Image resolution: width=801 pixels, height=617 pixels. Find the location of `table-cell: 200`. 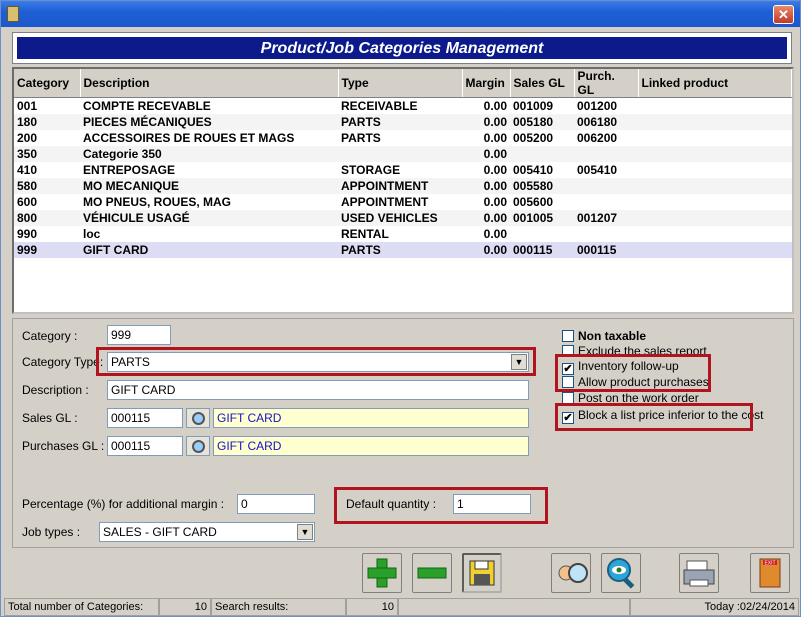

table-cell: 200 is located at coordinates (27, 137).